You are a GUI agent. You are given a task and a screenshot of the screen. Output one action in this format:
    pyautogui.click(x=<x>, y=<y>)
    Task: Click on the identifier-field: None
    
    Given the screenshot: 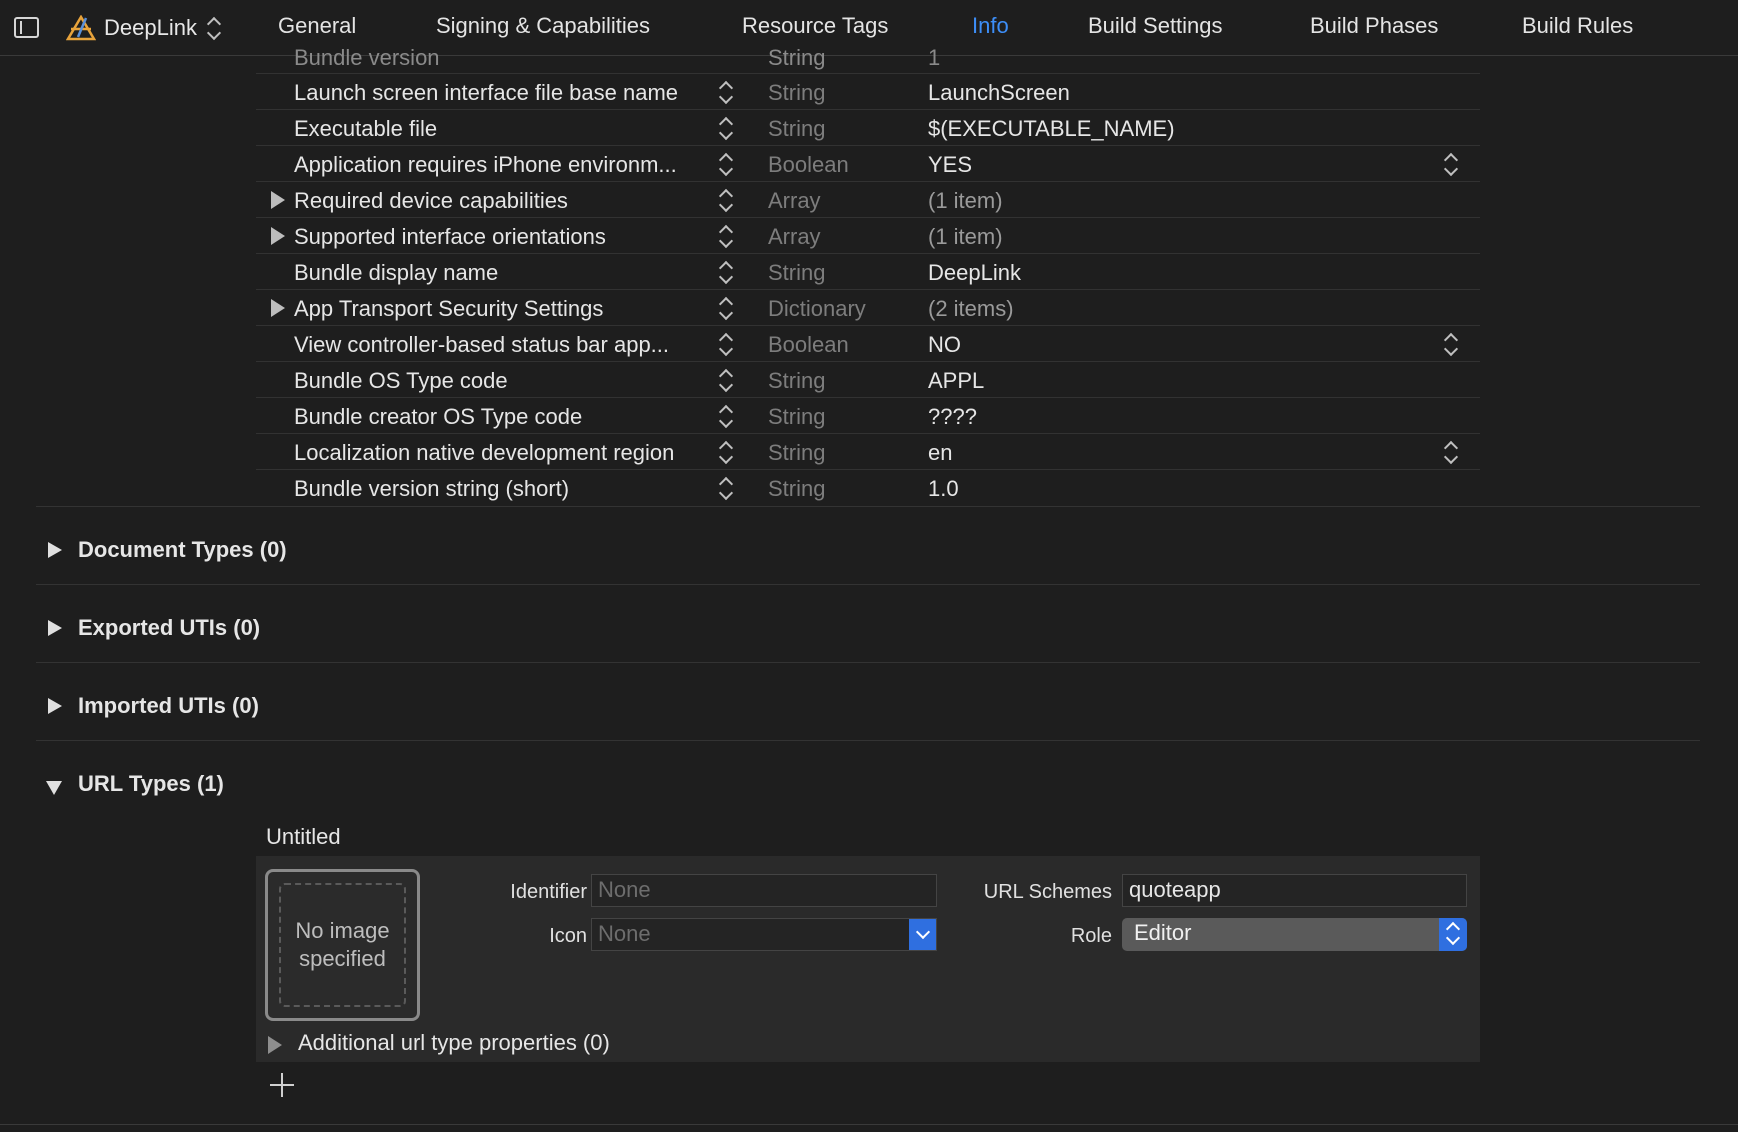 What is the action you would take?
    pyautogui.click(x=764, y=890)
    